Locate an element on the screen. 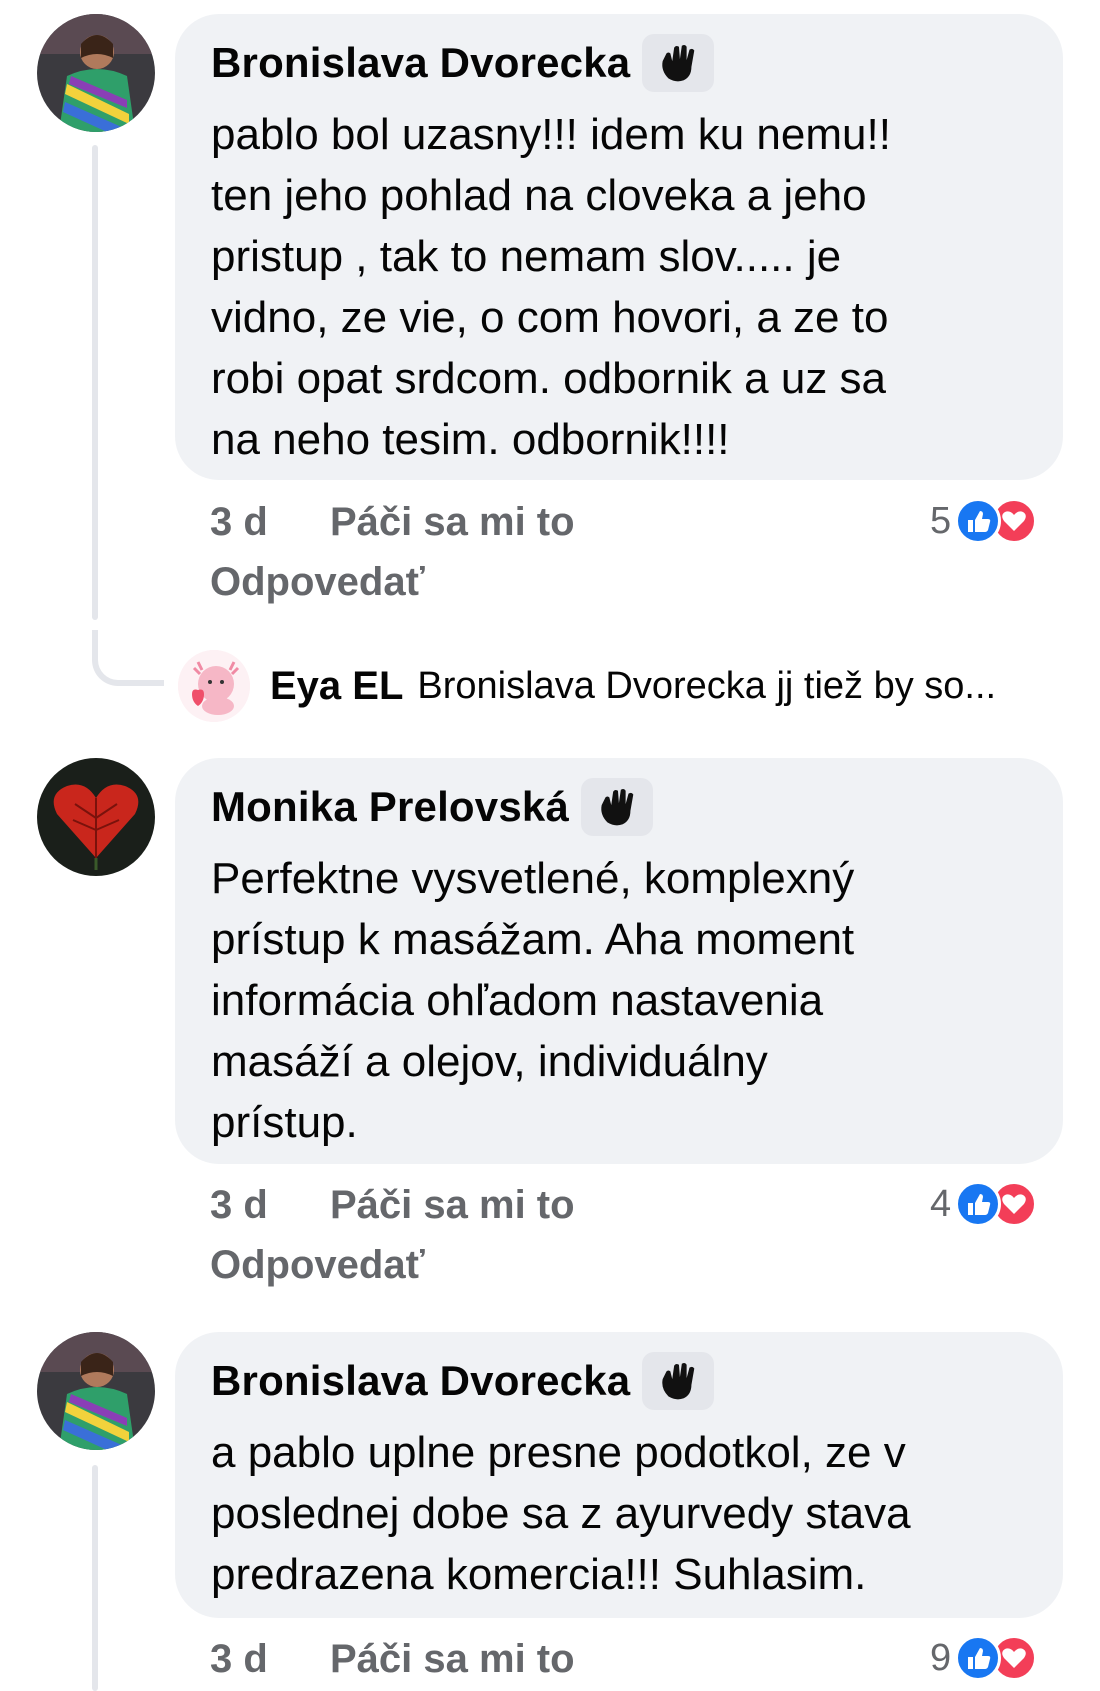 The image size is (1100, 1691). reply-author: Eya EL is located at coordinates (336, 686).